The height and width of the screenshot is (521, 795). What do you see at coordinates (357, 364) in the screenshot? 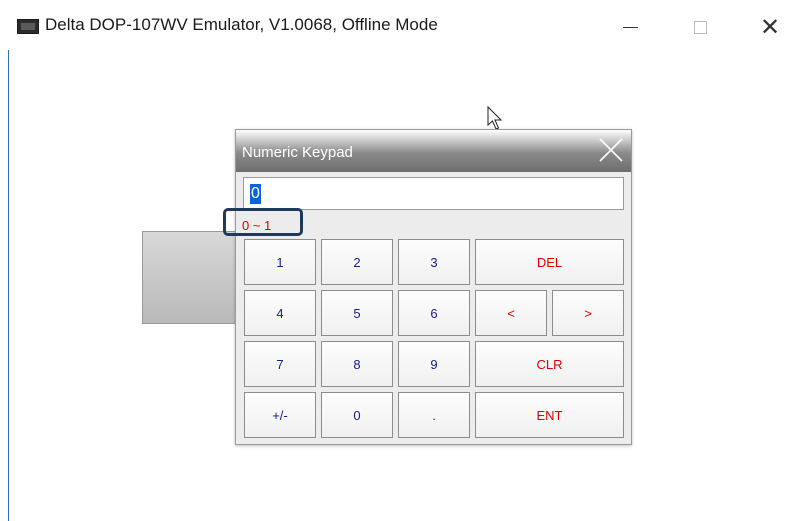
I see `key-8: 8` at bounding box center [357, 364].